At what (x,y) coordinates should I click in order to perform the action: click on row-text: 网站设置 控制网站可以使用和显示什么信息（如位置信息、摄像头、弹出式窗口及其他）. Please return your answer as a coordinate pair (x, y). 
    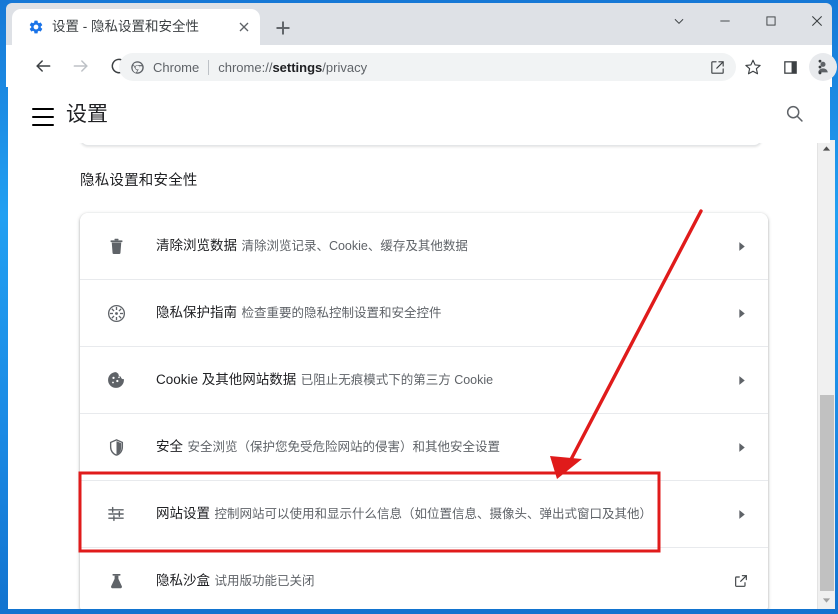
    Looking at the image, I should click on (435, 514).